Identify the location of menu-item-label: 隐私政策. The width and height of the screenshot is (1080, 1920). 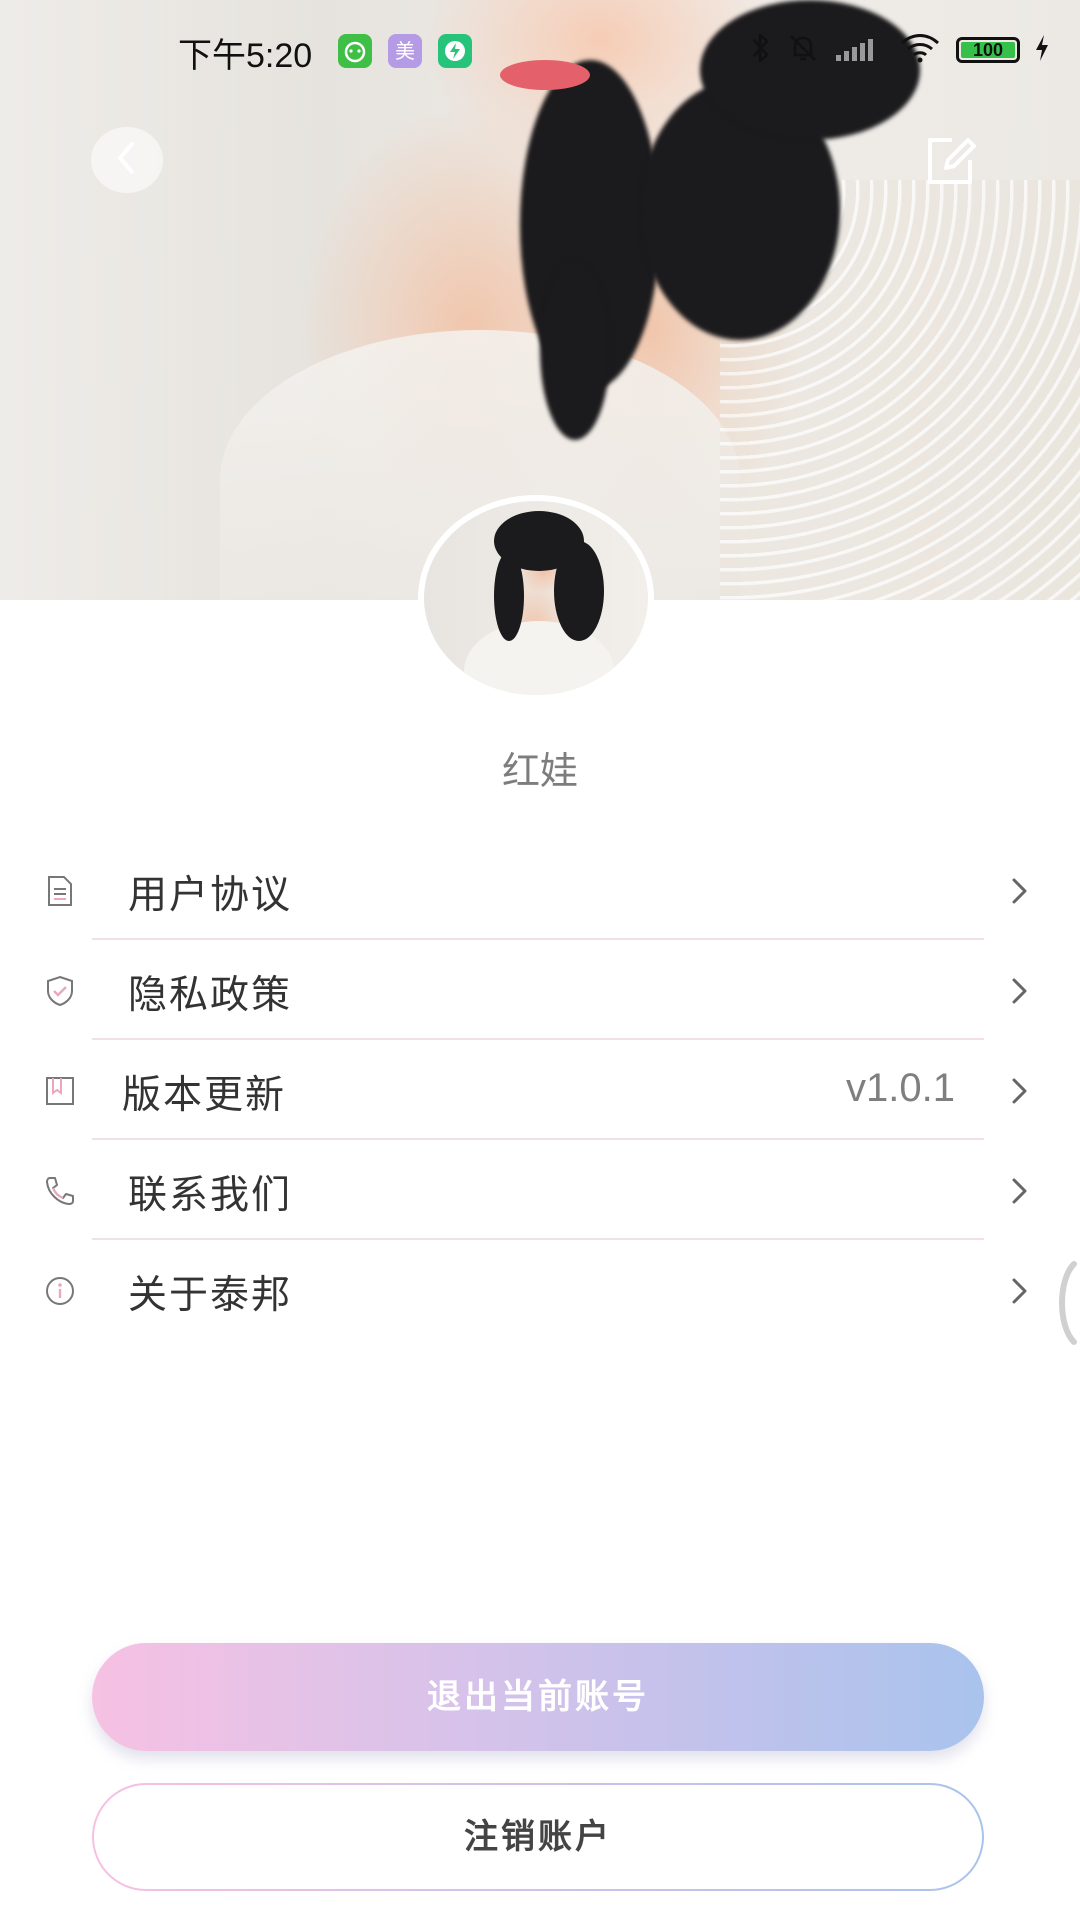
(210, 995).